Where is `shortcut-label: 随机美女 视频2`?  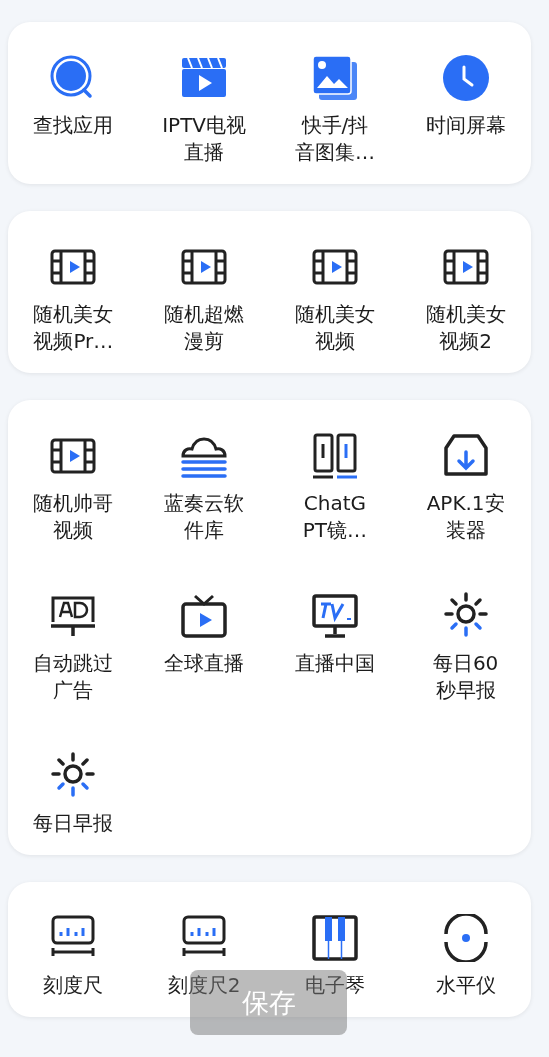
shortcut-label: 随机美女 视频2 is located at coordinates (465, 328).